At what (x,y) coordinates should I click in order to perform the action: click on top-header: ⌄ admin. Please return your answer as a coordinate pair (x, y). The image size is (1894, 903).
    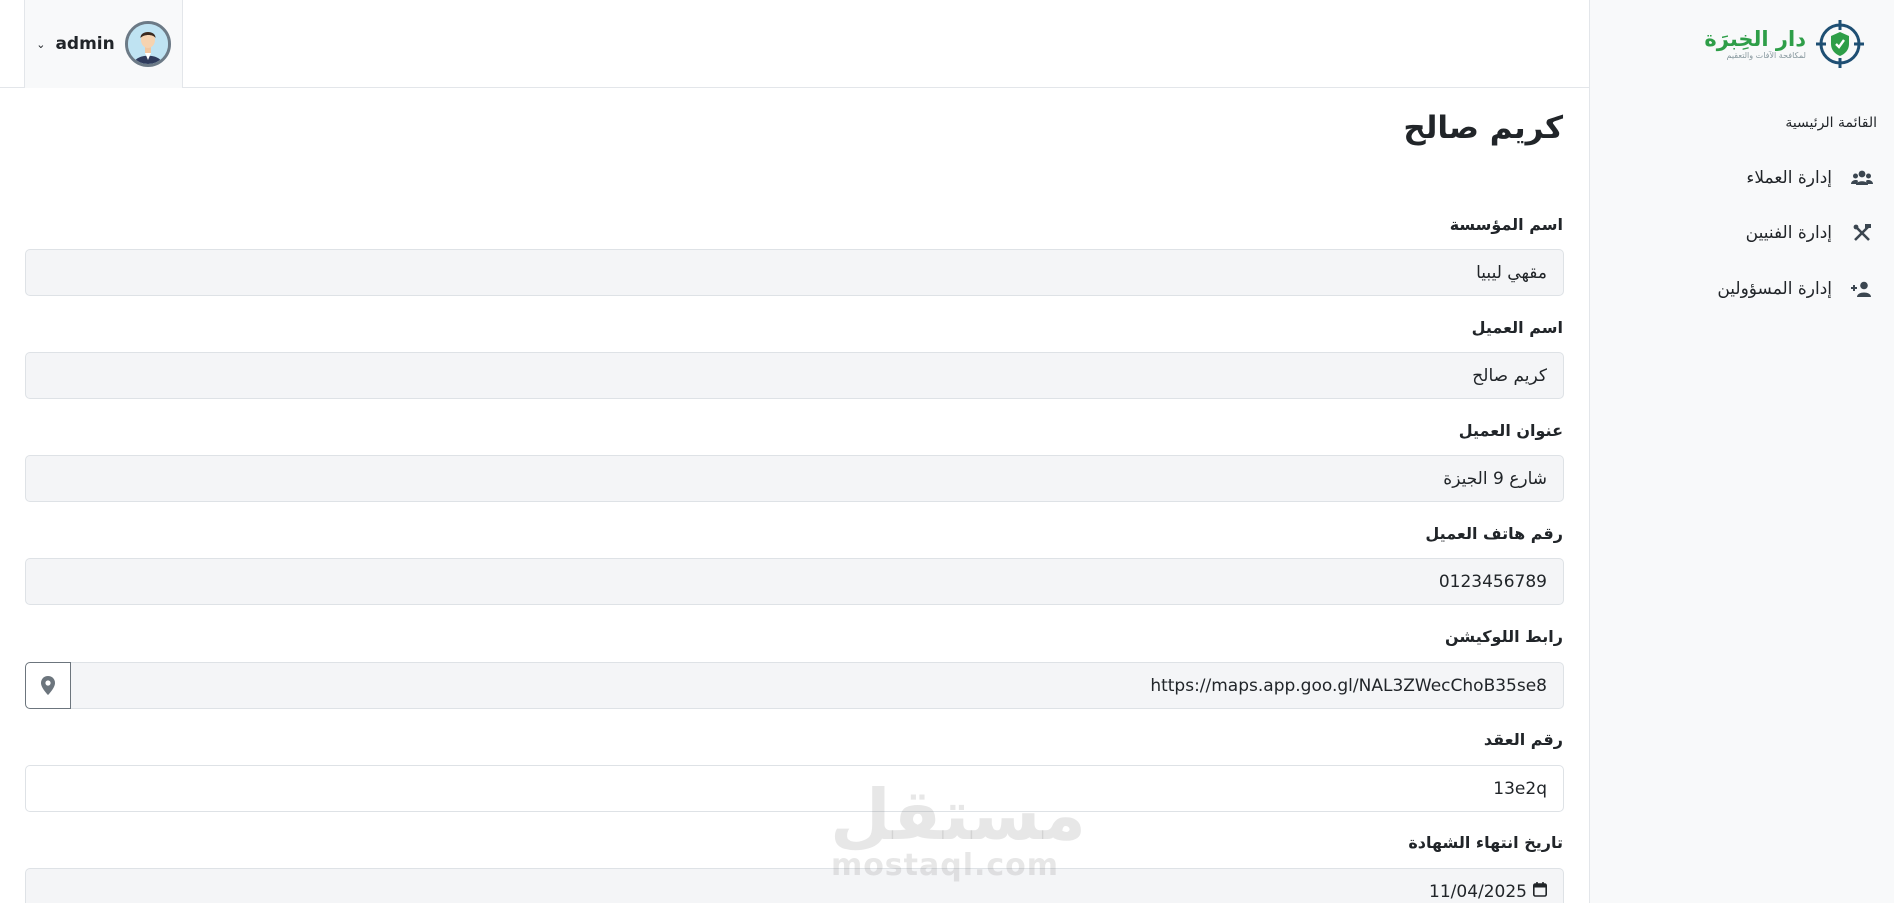
    Looking at the image, I should click on (794, 44).